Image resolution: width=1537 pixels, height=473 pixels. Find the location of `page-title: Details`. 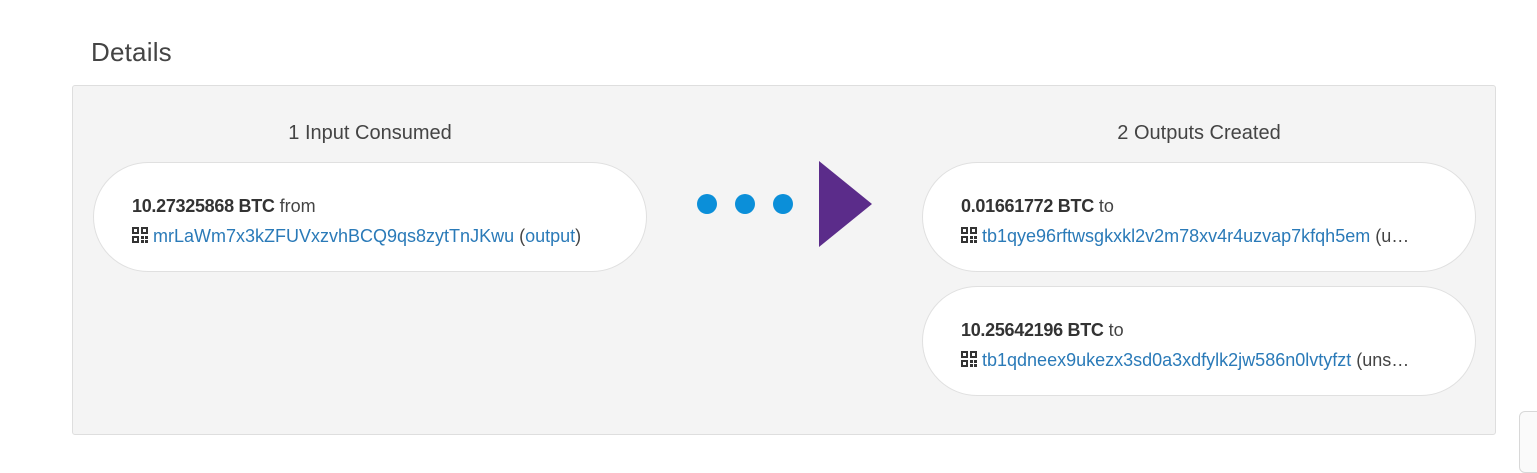

page-title: Details is located at coordinates (131, 52).